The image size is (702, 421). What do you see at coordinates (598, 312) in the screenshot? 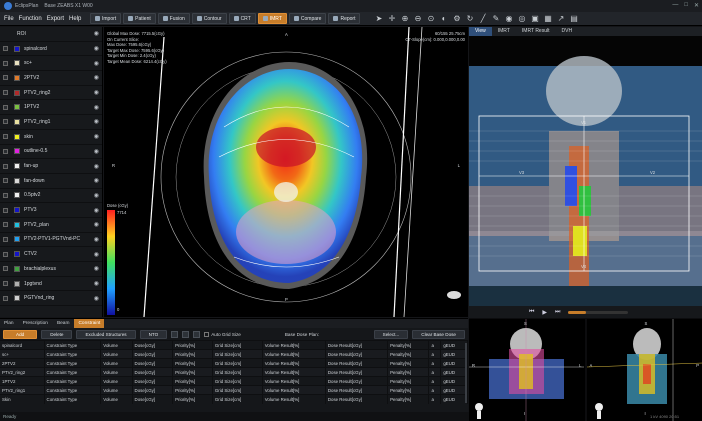
I see `playback-slider` at bounding box center [598, 312].